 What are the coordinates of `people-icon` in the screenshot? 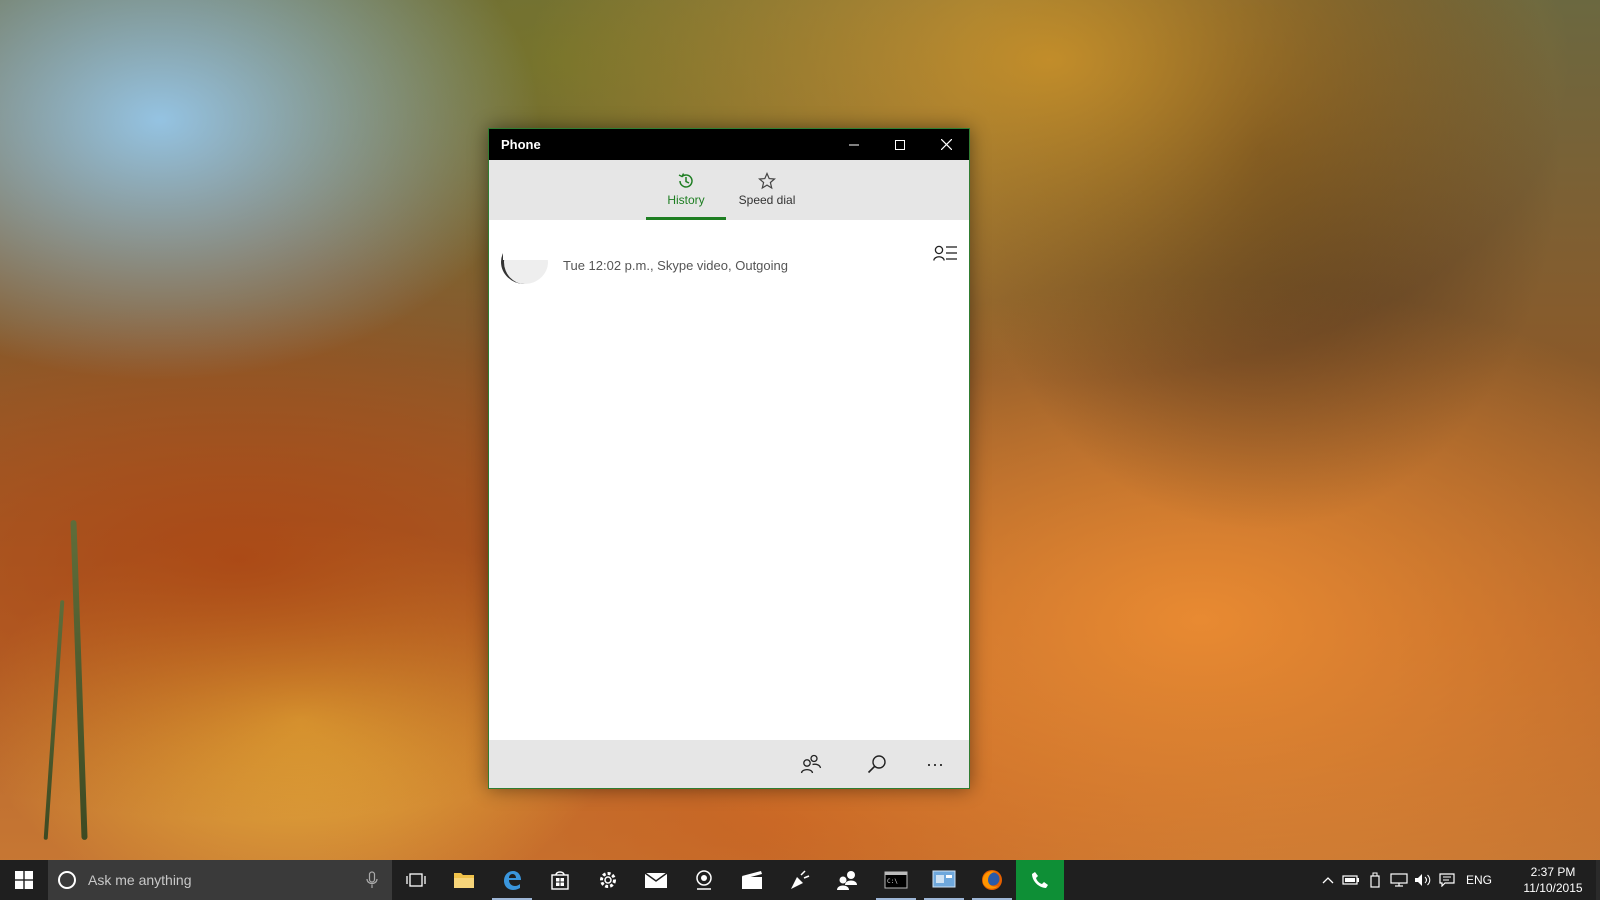 It's located at (847, 880).